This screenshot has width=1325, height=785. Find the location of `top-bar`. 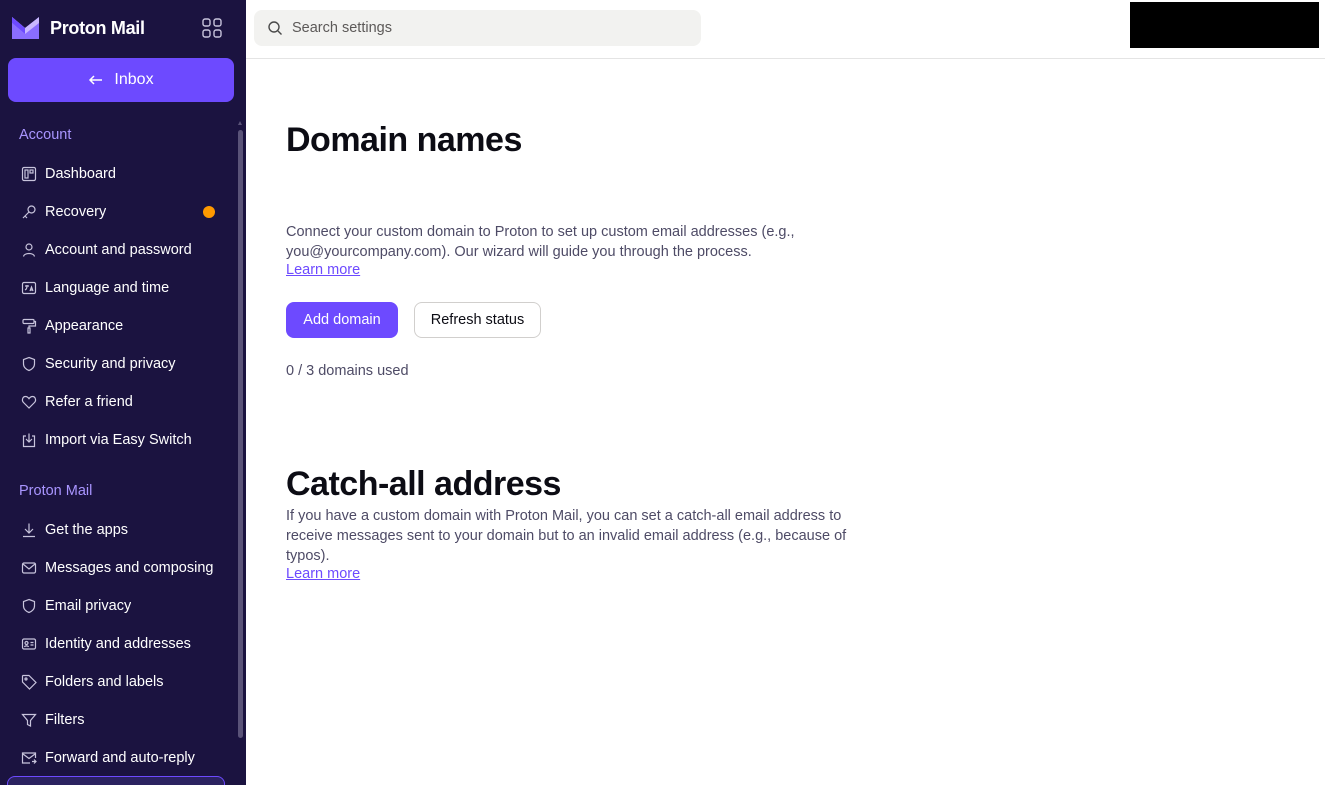

top-bar is located at coordinates (785, 29).